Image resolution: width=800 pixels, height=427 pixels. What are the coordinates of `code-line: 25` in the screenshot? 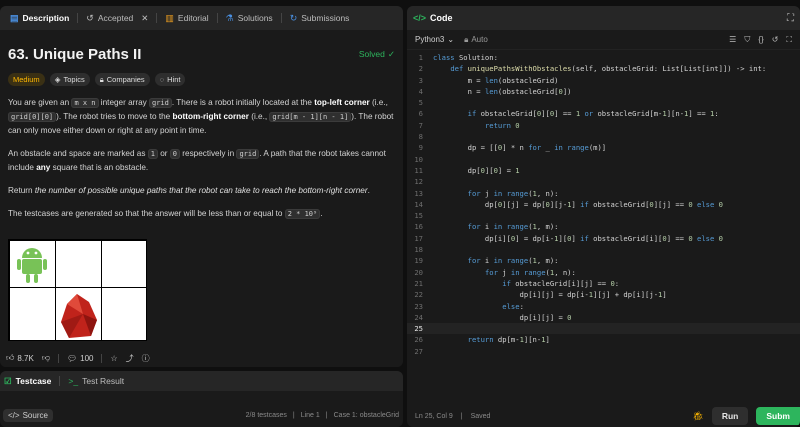 It's located at (603, 329).